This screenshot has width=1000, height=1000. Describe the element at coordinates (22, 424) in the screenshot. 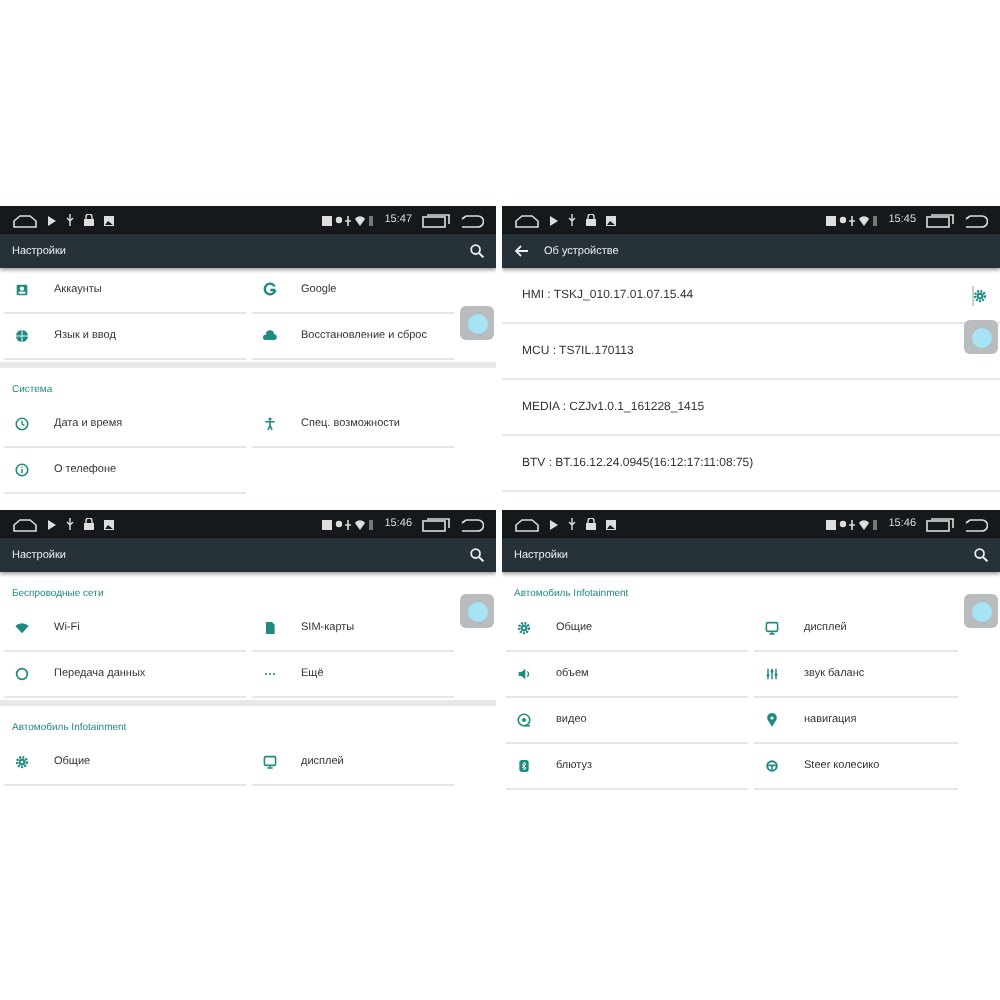

I see `clock-icon` at that location.